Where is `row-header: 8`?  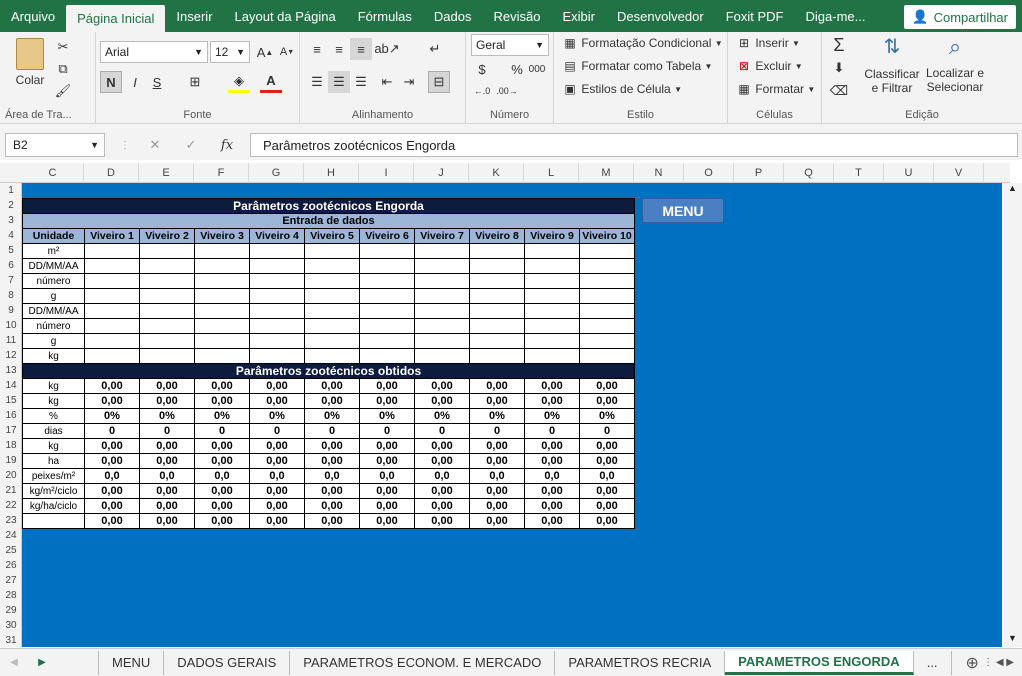
row-header: 8 is located at coordinates (11, 295).